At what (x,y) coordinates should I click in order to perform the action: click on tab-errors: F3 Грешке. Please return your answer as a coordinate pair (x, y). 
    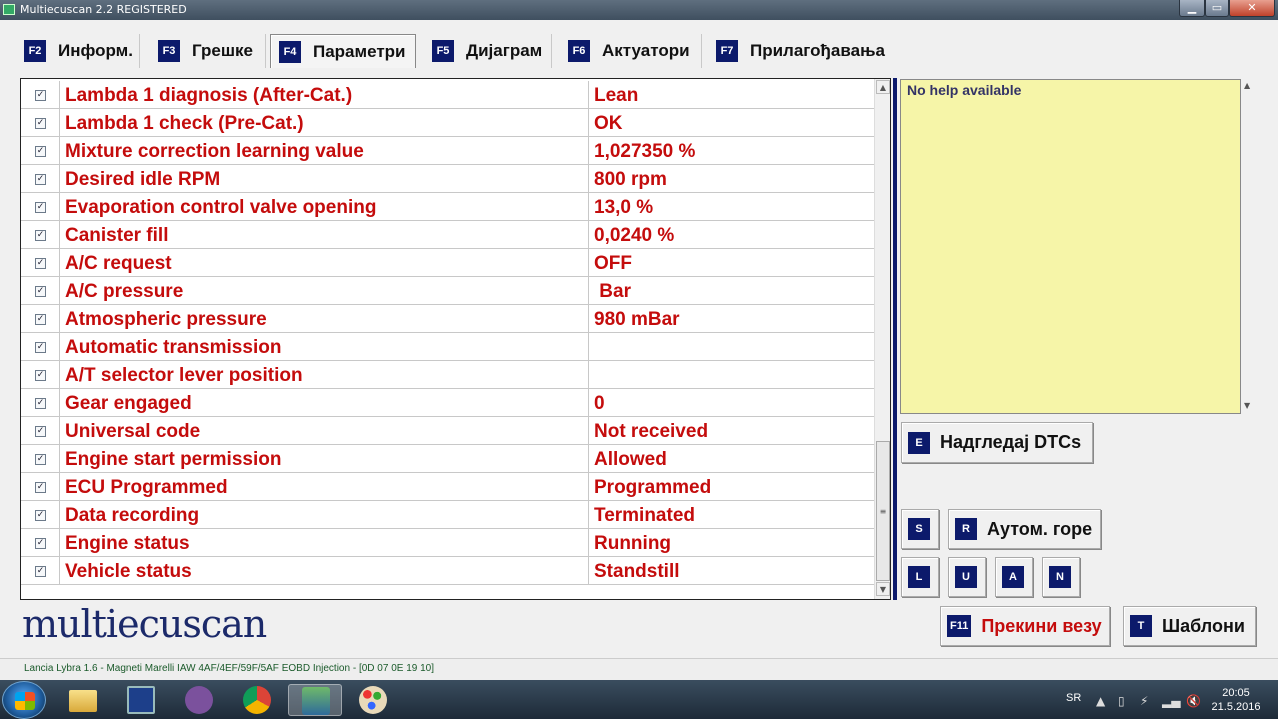
    Looking at the image, I should click on (208, 51).